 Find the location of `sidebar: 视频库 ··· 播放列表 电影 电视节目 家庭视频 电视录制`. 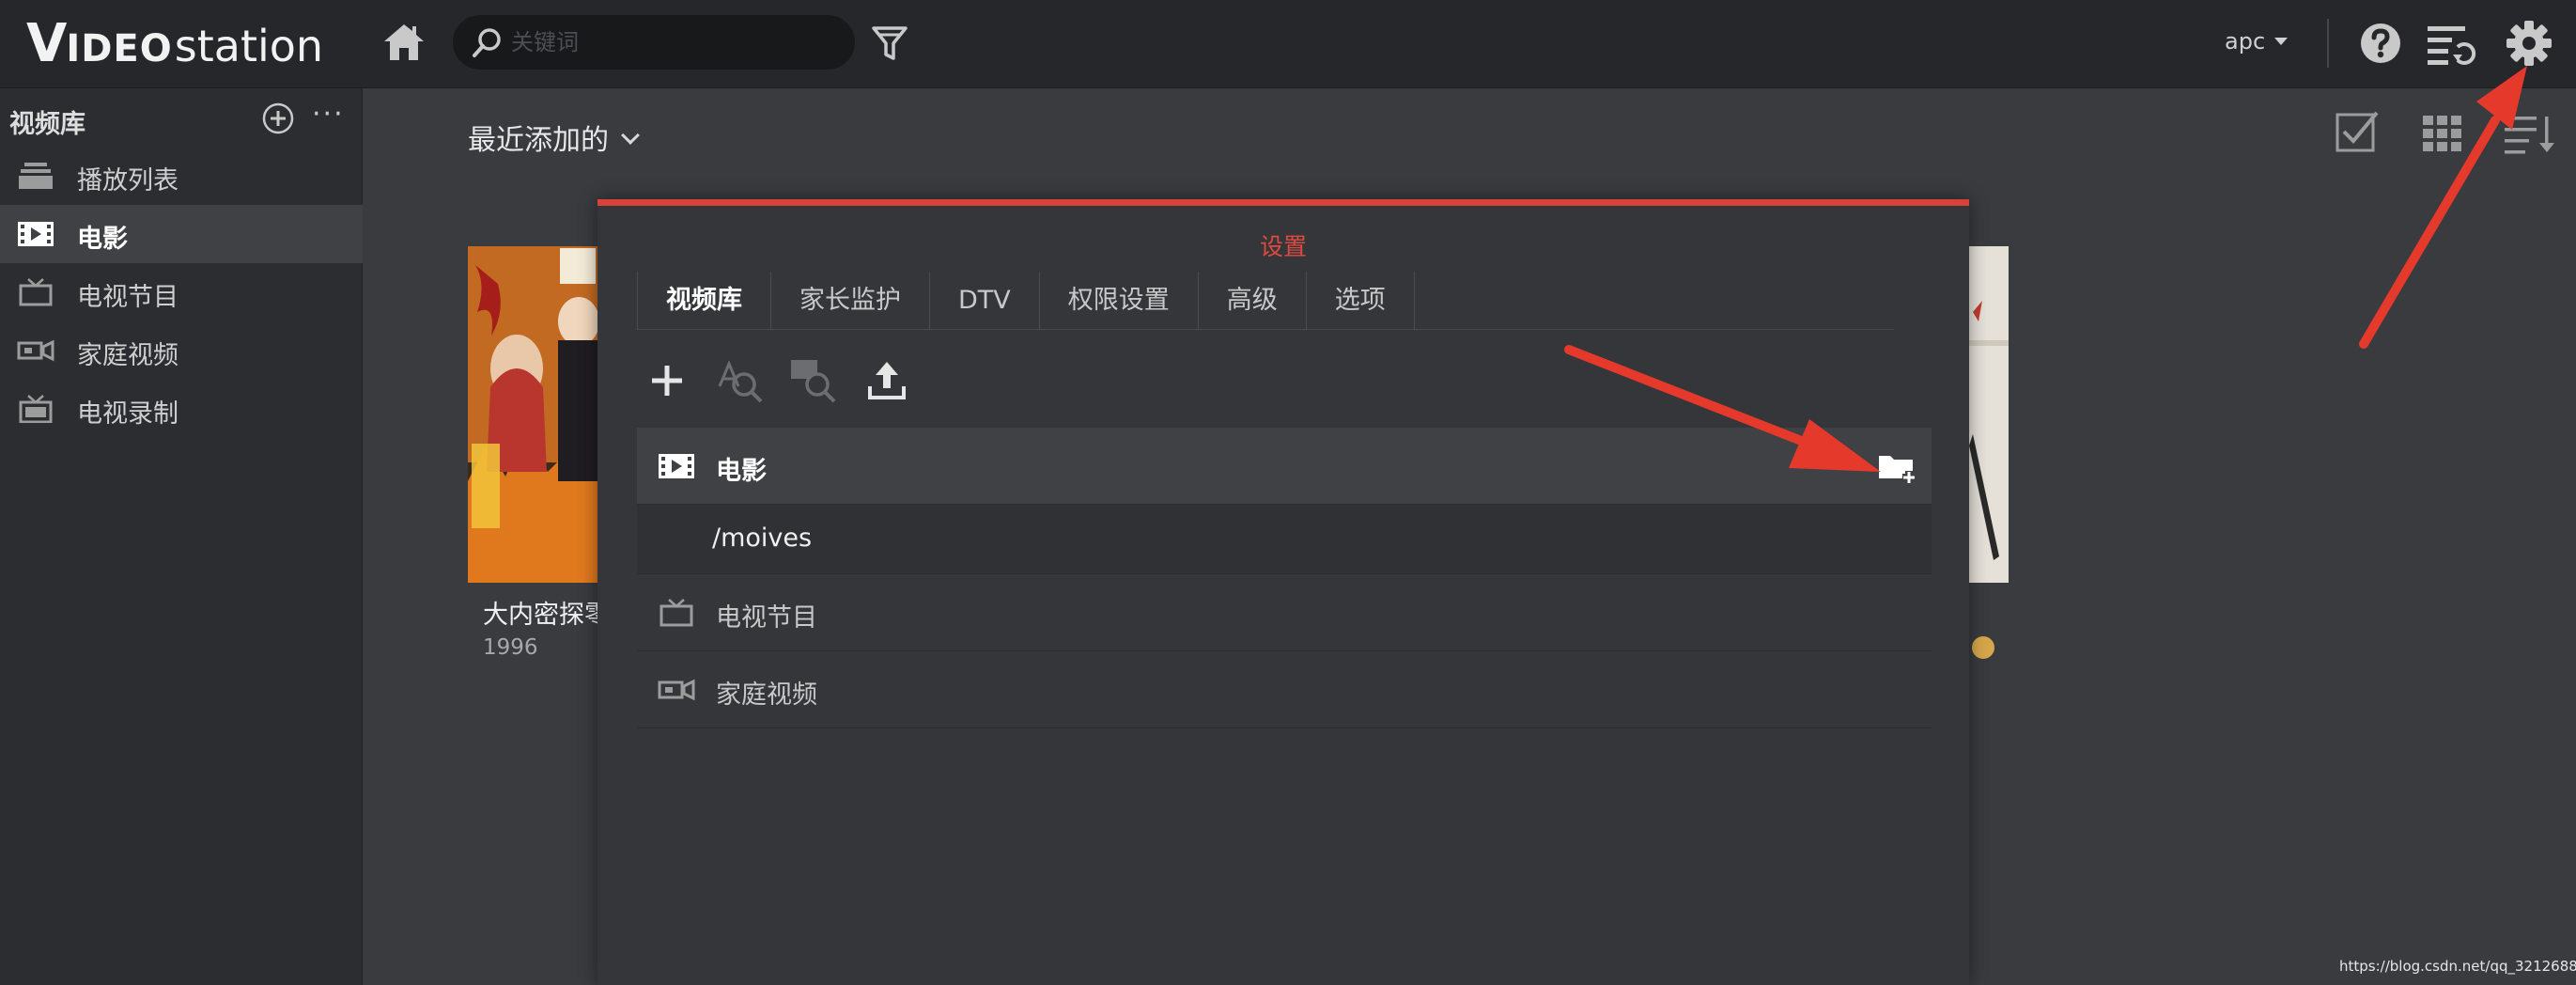

sidebar: 视频库 ··· 播放列表 电影 电视节目 家庭视频 电视录制 is located at coordinates (181, 536).